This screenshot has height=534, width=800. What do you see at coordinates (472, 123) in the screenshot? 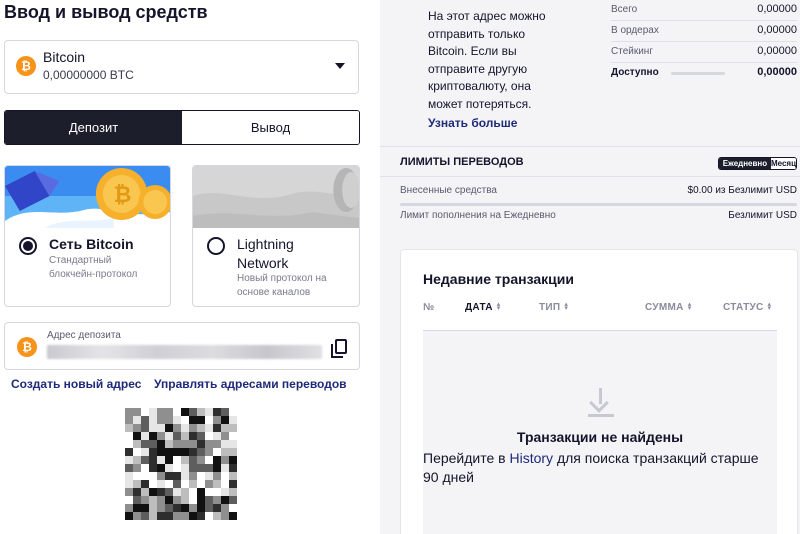
I see `learn-more-link: Узнать больше` at bounding box center [472, 123].